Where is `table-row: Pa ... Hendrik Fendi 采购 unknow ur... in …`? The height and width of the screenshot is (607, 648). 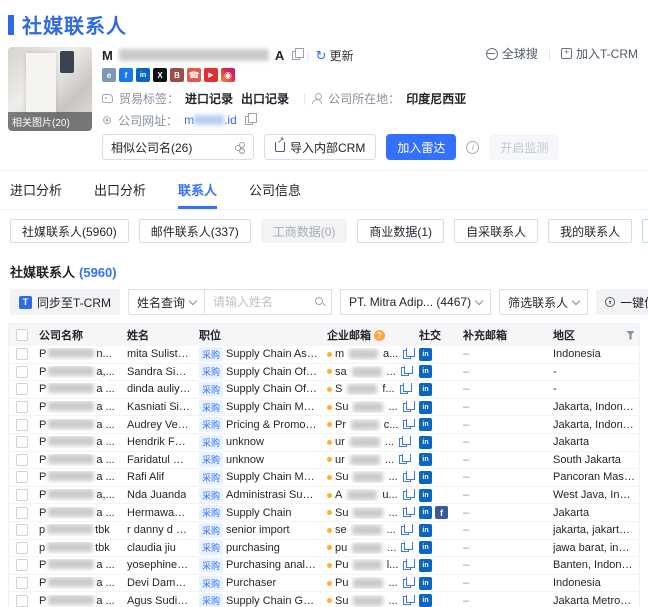
table-row: Pa ... Hendrik Fendi 采购 unknow ur... in … is located at coordinates (324, 443).